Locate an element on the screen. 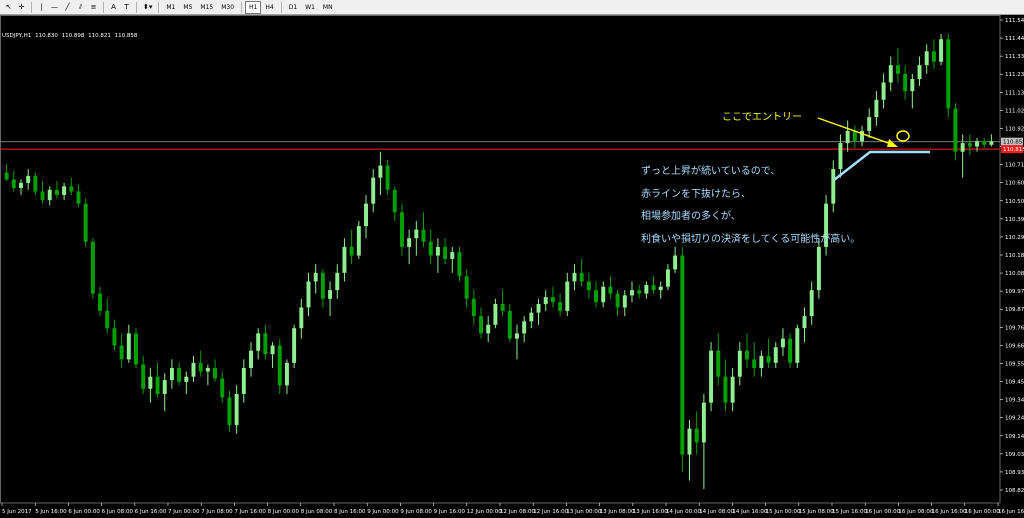  time-axis-label: 13 Jun 08:00 is located at coordinates (617, 512).